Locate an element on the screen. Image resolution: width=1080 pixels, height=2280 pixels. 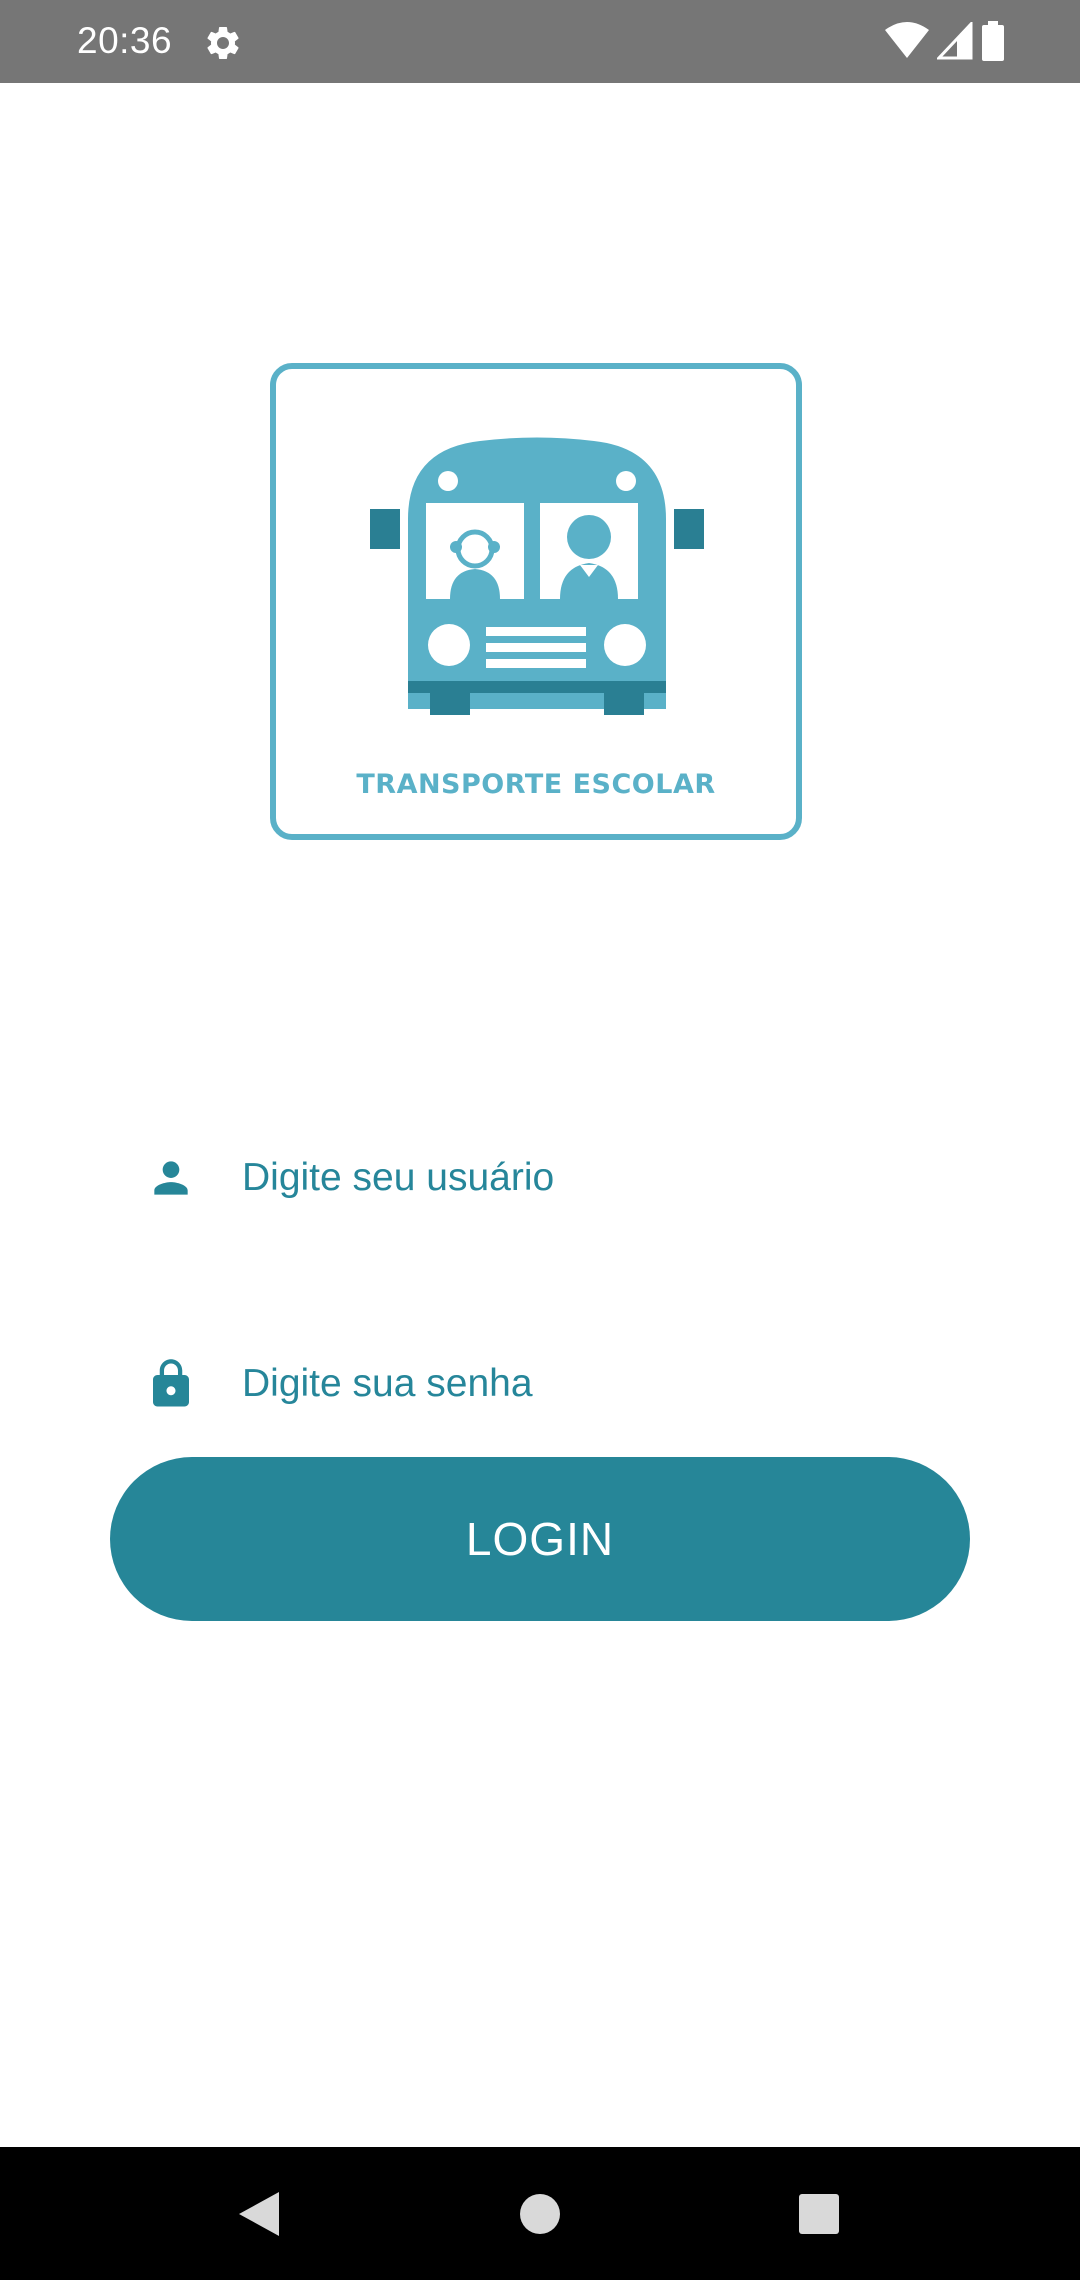
home-icon is located at coordinates (539, 2213).